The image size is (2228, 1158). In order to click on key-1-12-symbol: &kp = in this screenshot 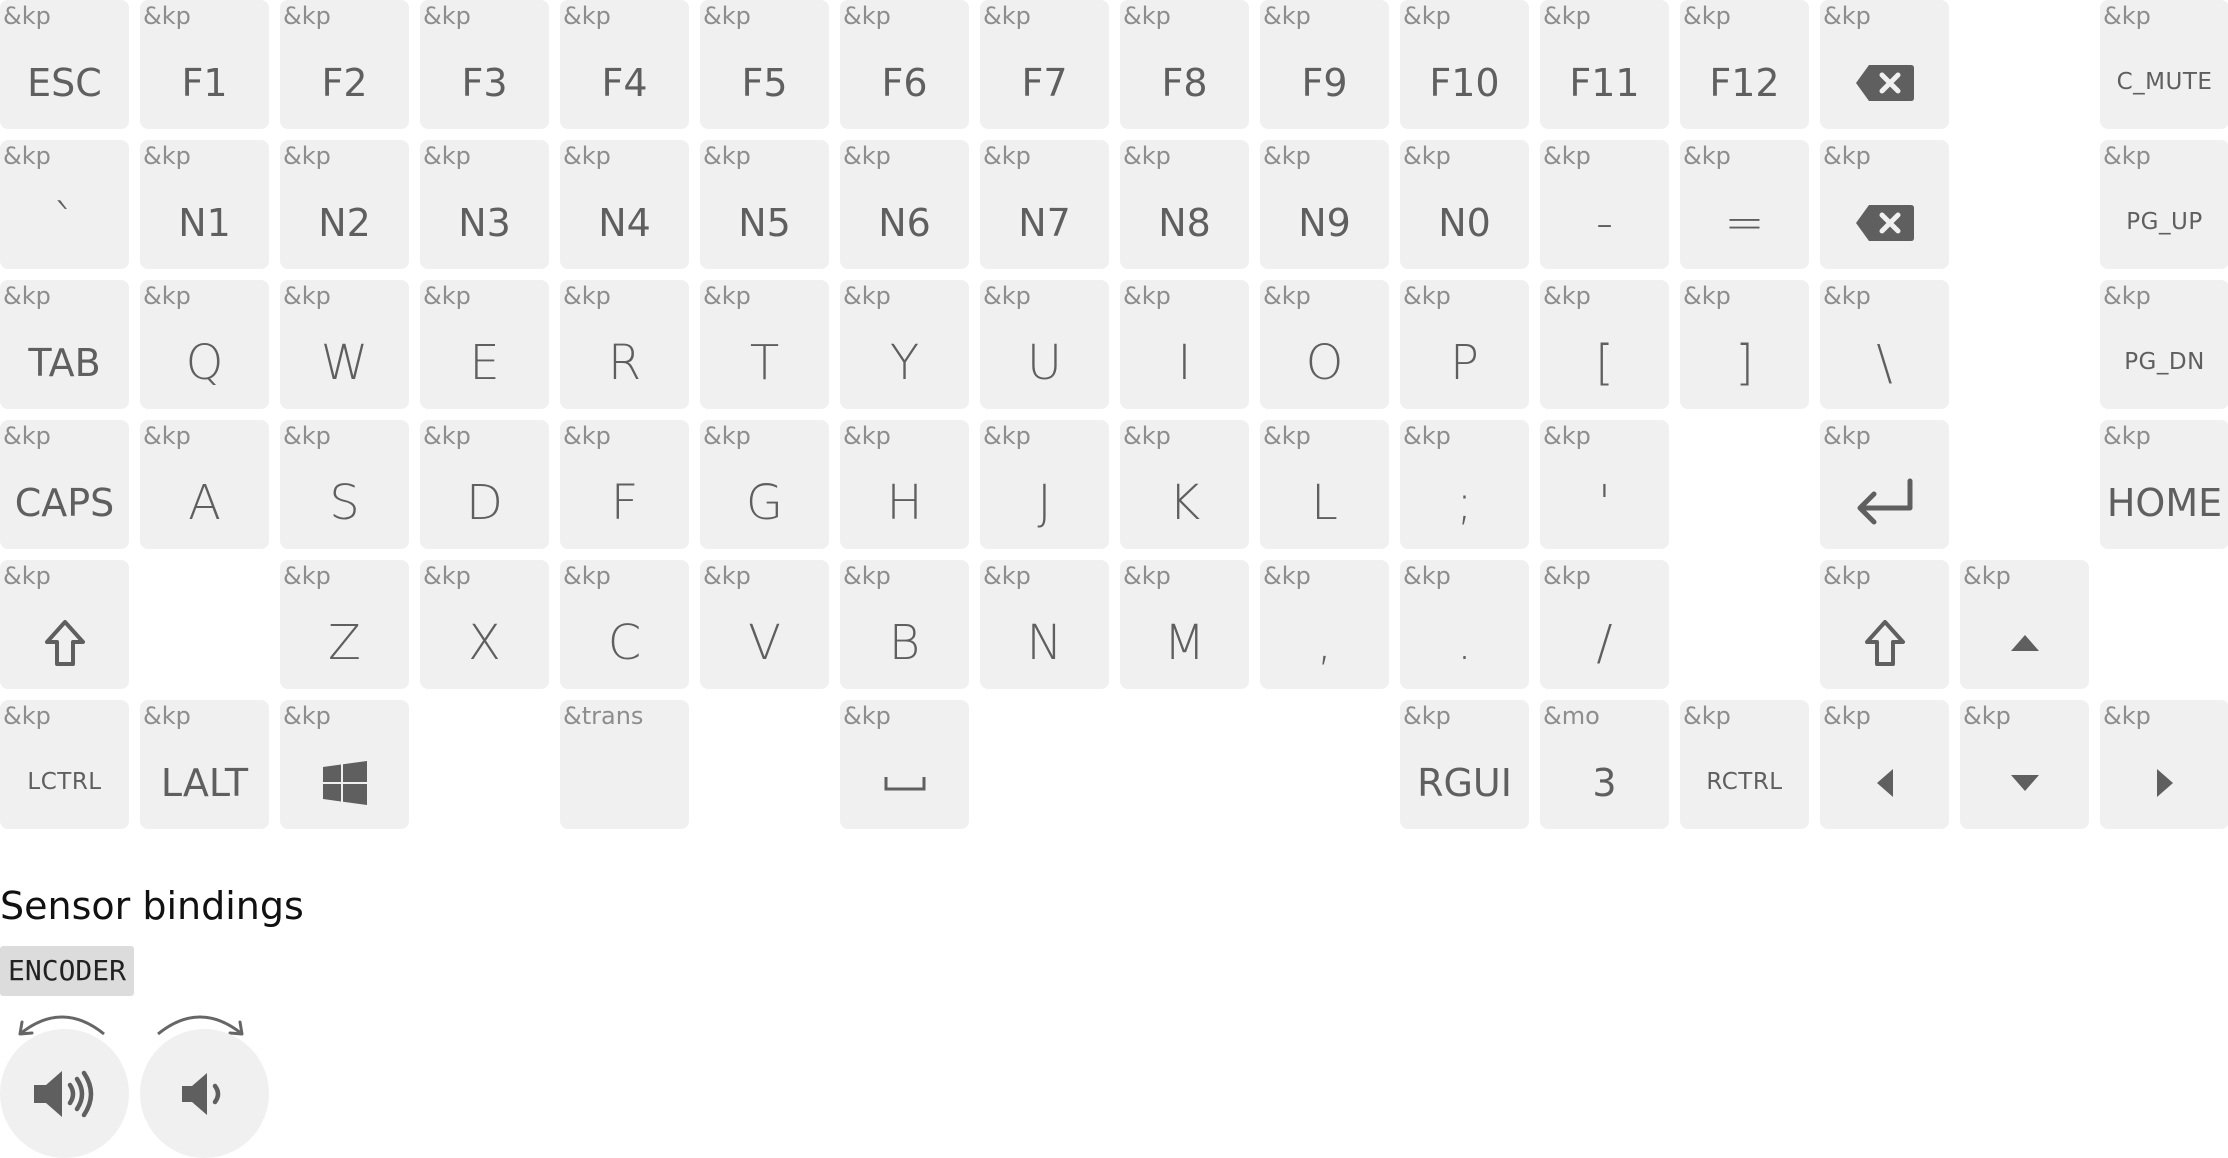, I will do `click(1744, 204)`.